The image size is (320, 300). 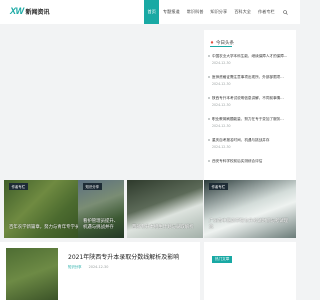 I want to click on header: XW 新闻资讯 首页 专题报道 常识科普 知识分享 百科大全 作者专栏, so click(x=150, y=12).